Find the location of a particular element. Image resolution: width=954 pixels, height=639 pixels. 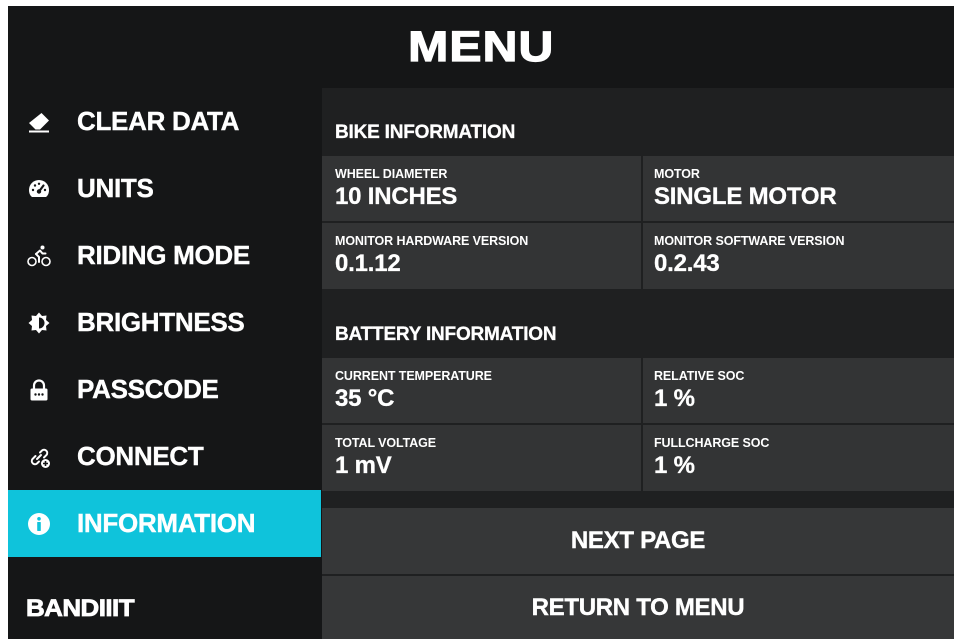

brightness-icon is located at coordinates (39, 323).